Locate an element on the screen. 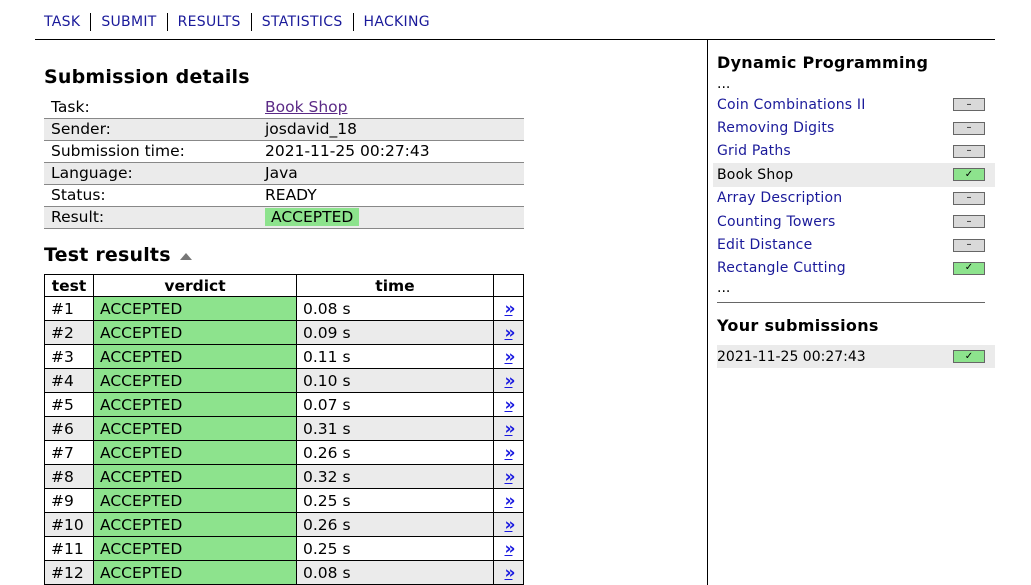 The height and width of the screenshot is (585, 1031). task-list-item: Coin Combinations II – is located at coordinates (854, 104).